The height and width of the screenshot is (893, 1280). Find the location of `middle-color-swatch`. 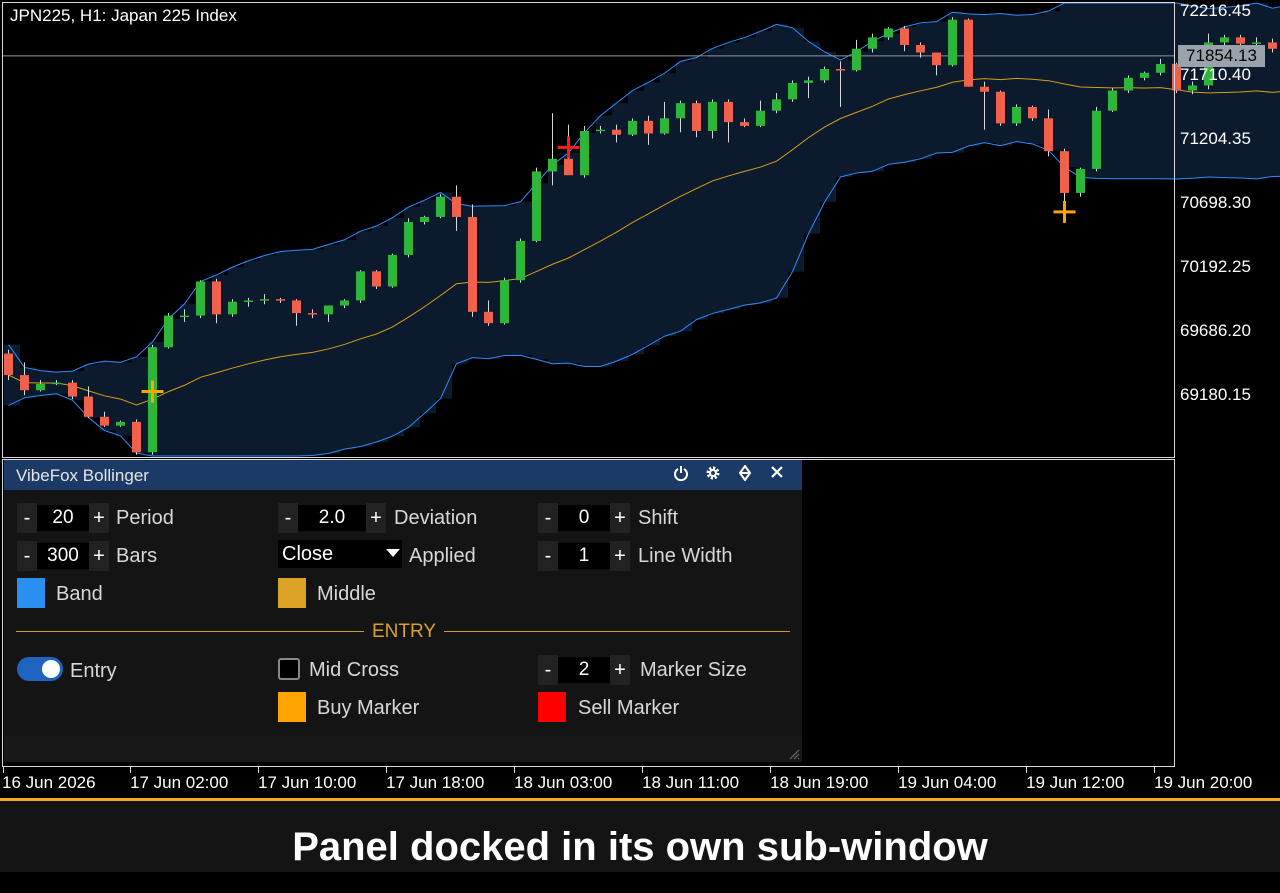

middle-color-swatch is located at coordinates (292, 593).